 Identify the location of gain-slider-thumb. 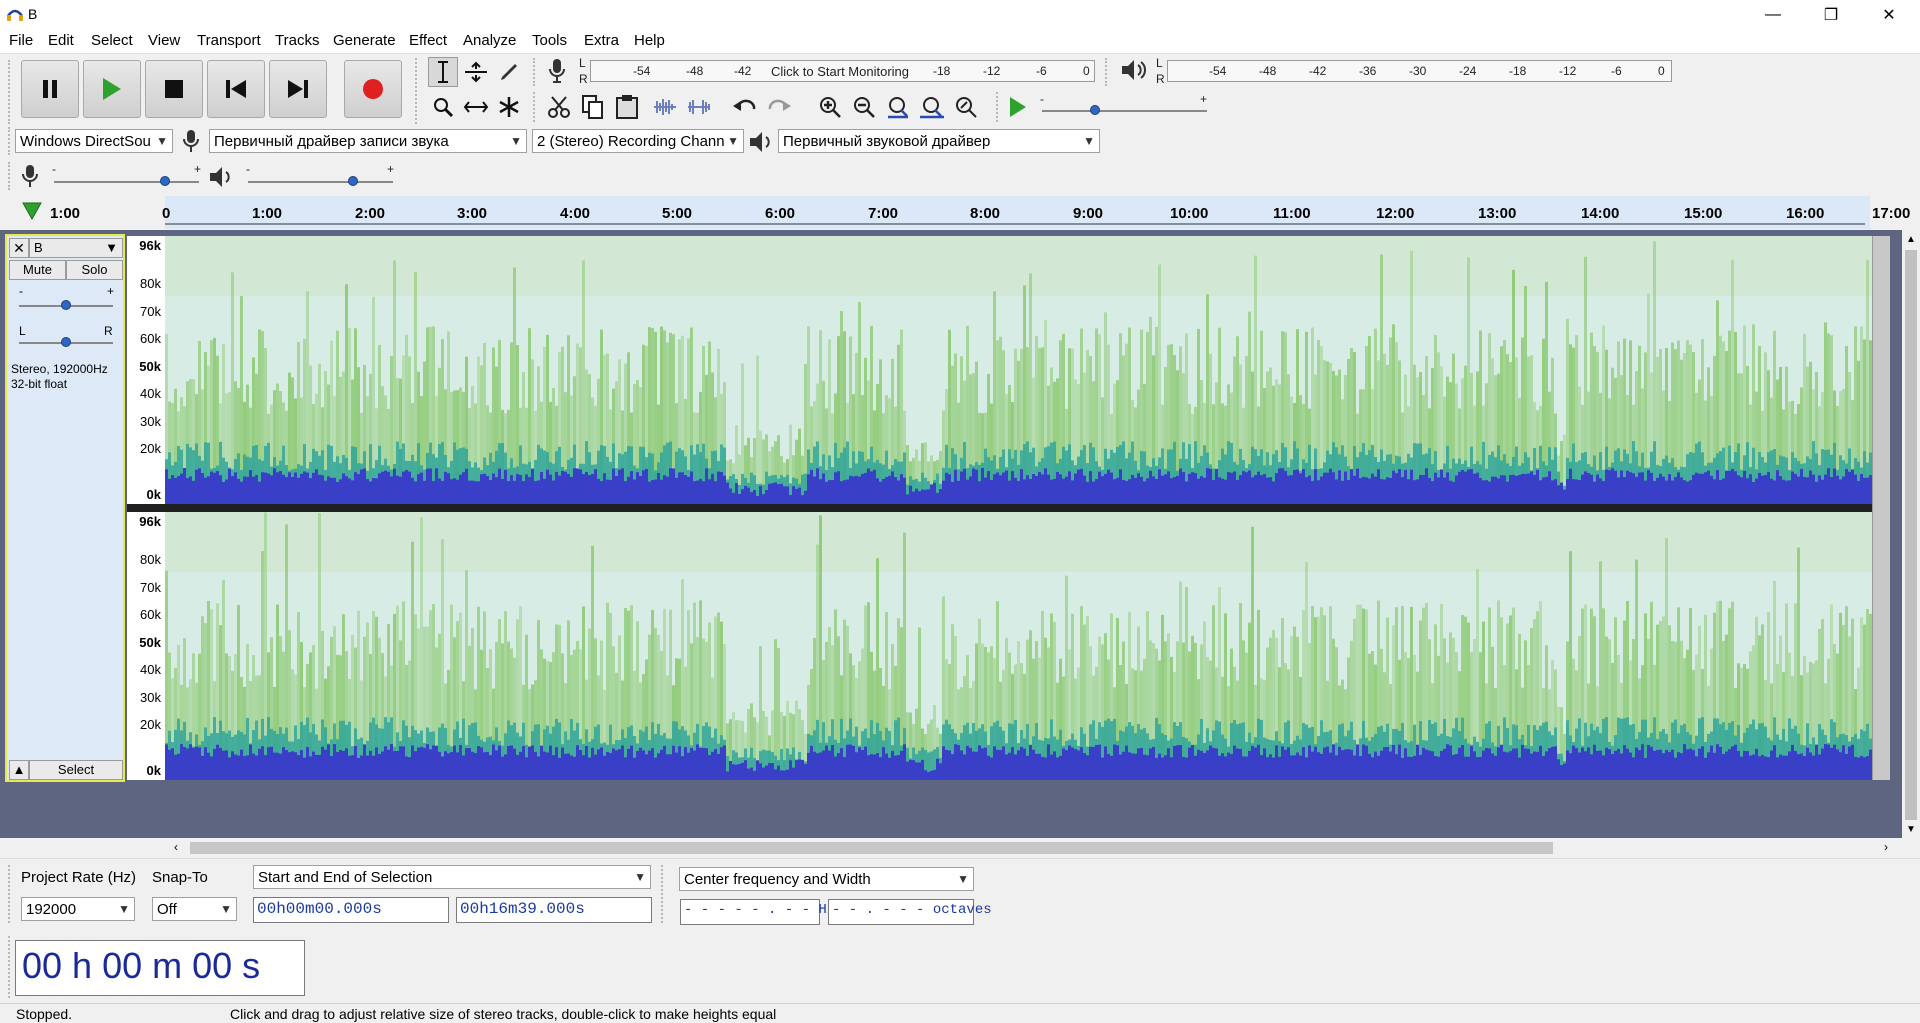
(66, 305).